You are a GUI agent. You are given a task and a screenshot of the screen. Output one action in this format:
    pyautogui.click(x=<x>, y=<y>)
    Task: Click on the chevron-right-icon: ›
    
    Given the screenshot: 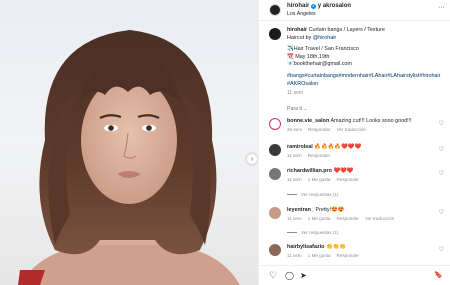 What is the action you would take?
    pyautogui.click(x=252, y=159)
    